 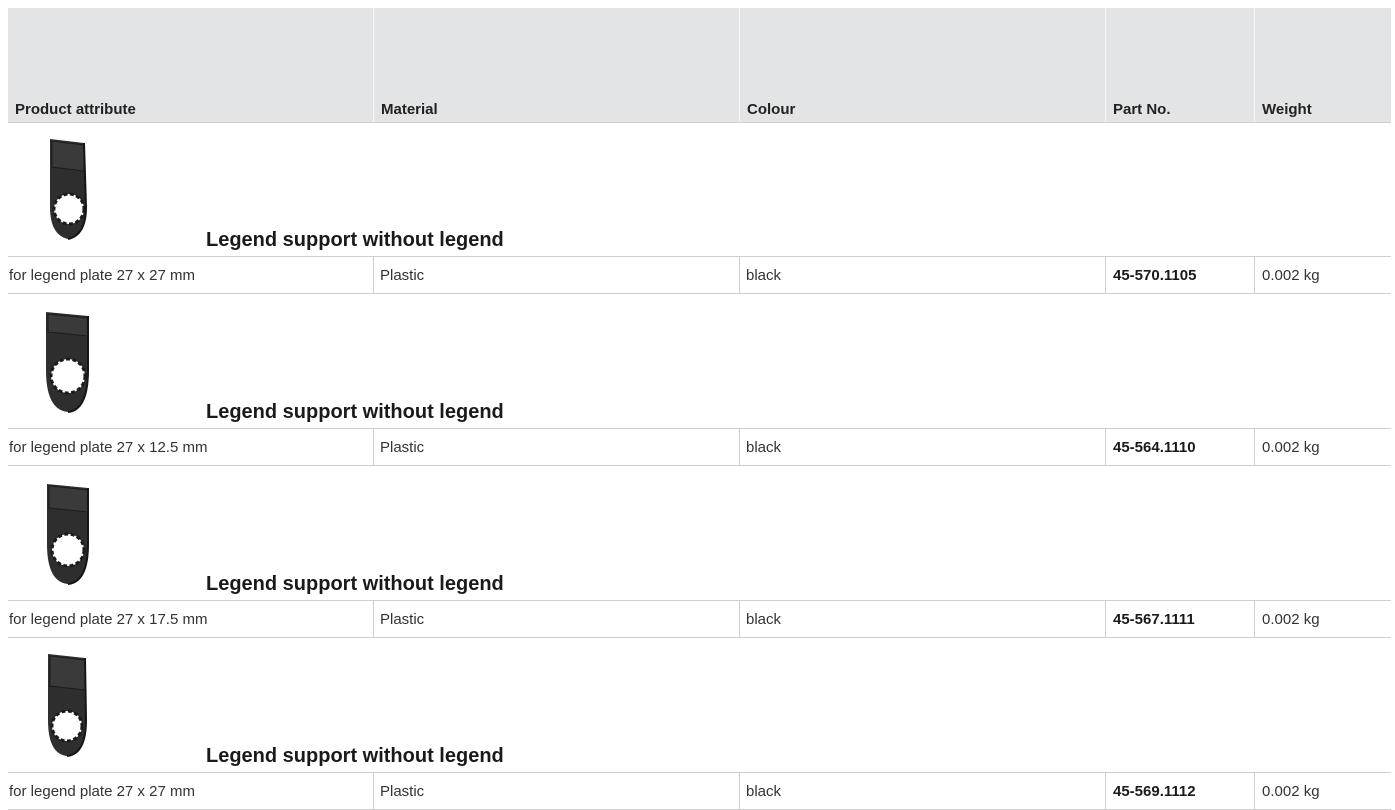 I want to click on column-header-weight: Weight, so click(x=1323, y=65).